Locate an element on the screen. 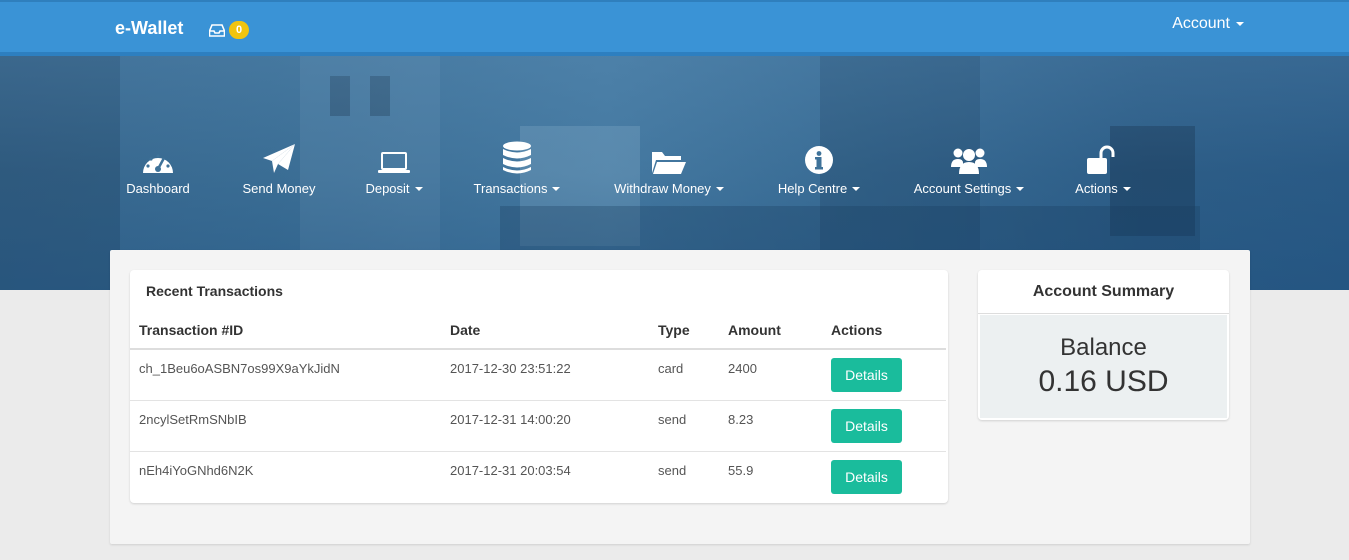  transaction-date: 2017-12-31 20:03:54 is located at coordinates (510, 470).